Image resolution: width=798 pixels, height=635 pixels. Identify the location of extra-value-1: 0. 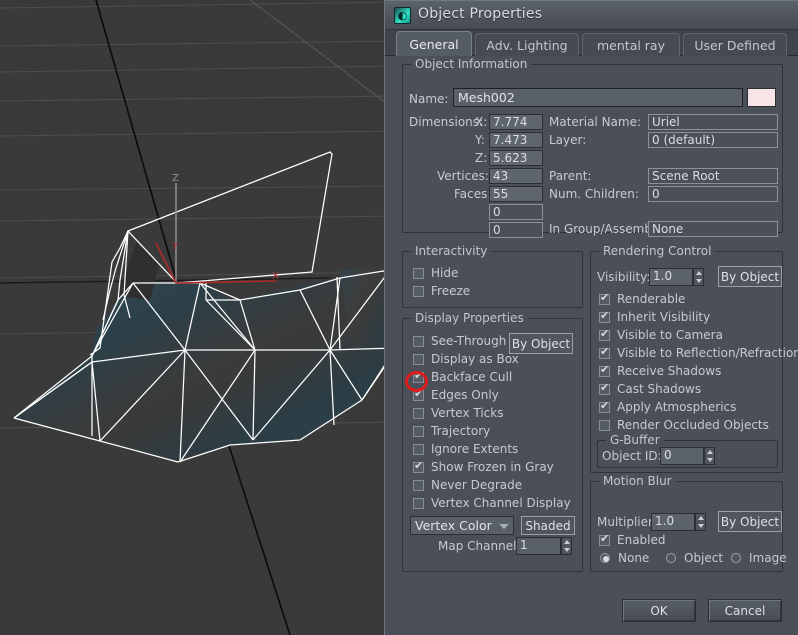
(516, 212).